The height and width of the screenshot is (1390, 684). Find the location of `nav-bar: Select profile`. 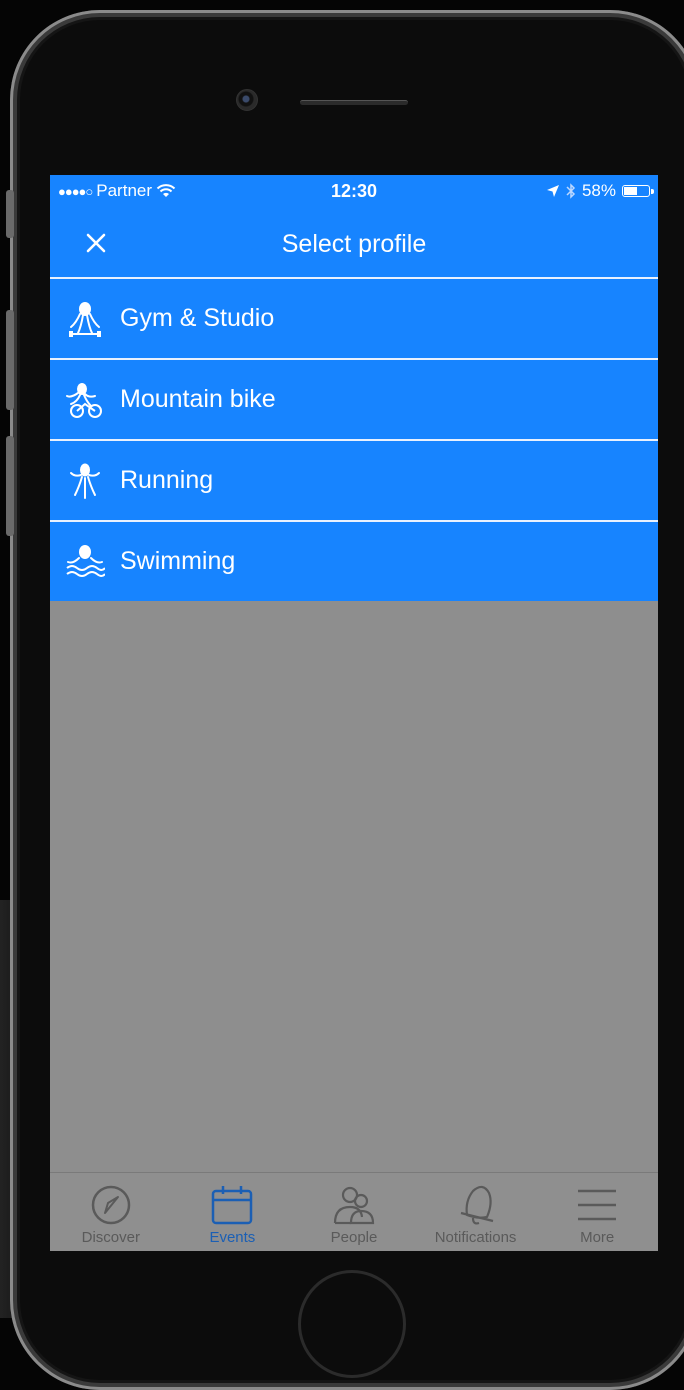

nav-bar: Select profile is located at coordinates (354, 244).